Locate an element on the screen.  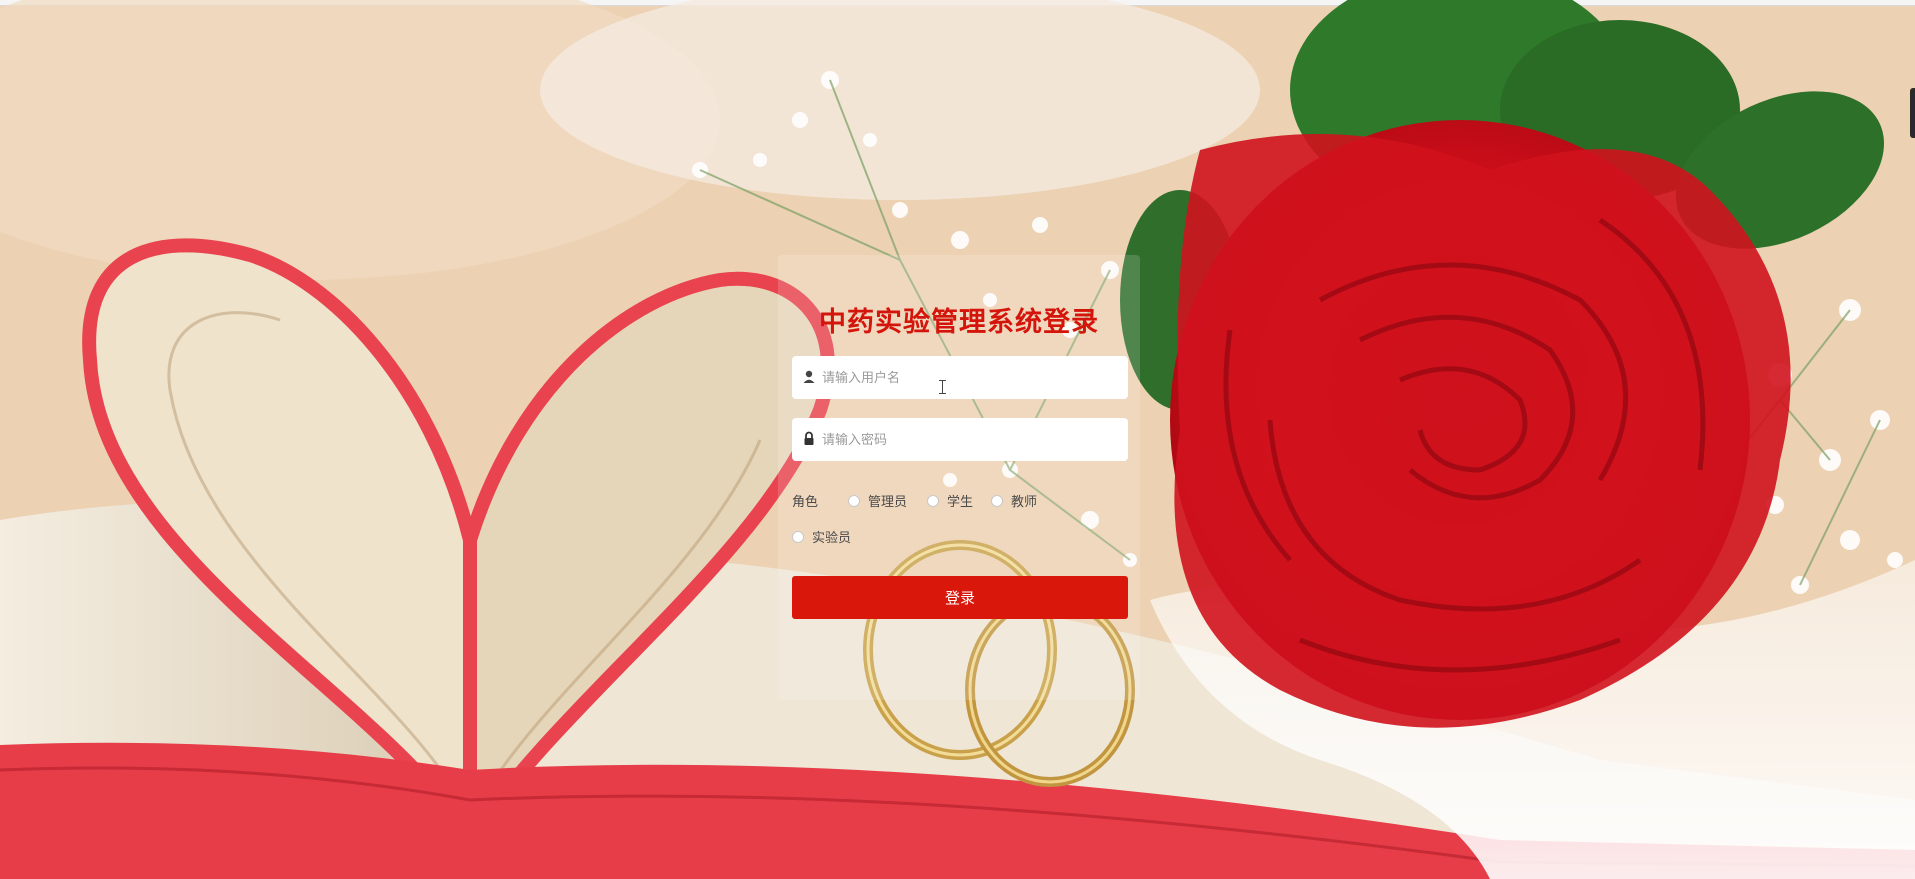
password-input is located at coordinates (972, 440).